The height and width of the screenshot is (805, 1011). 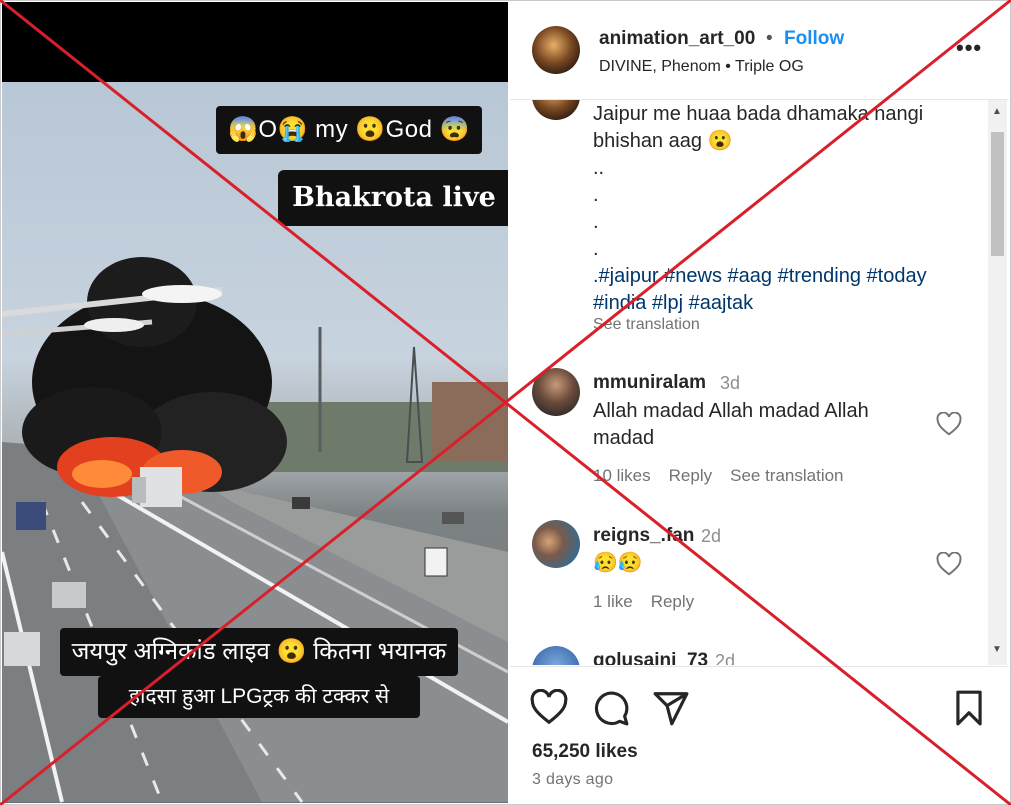 What do you see at coordinates (646, 325) in the screenshot?
I see `caption-see-translation: See translation` at bounding box center [646, 325].